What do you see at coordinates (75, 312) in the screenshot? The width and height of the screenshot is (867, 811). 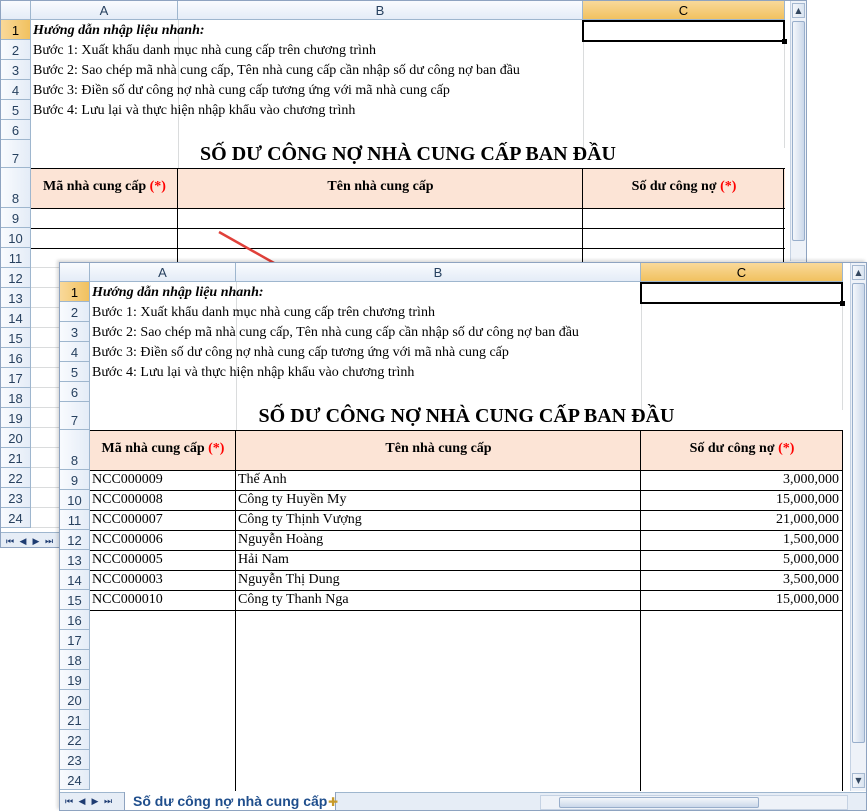 I see `front-row-header: 2` at bounding box center [75, 312].